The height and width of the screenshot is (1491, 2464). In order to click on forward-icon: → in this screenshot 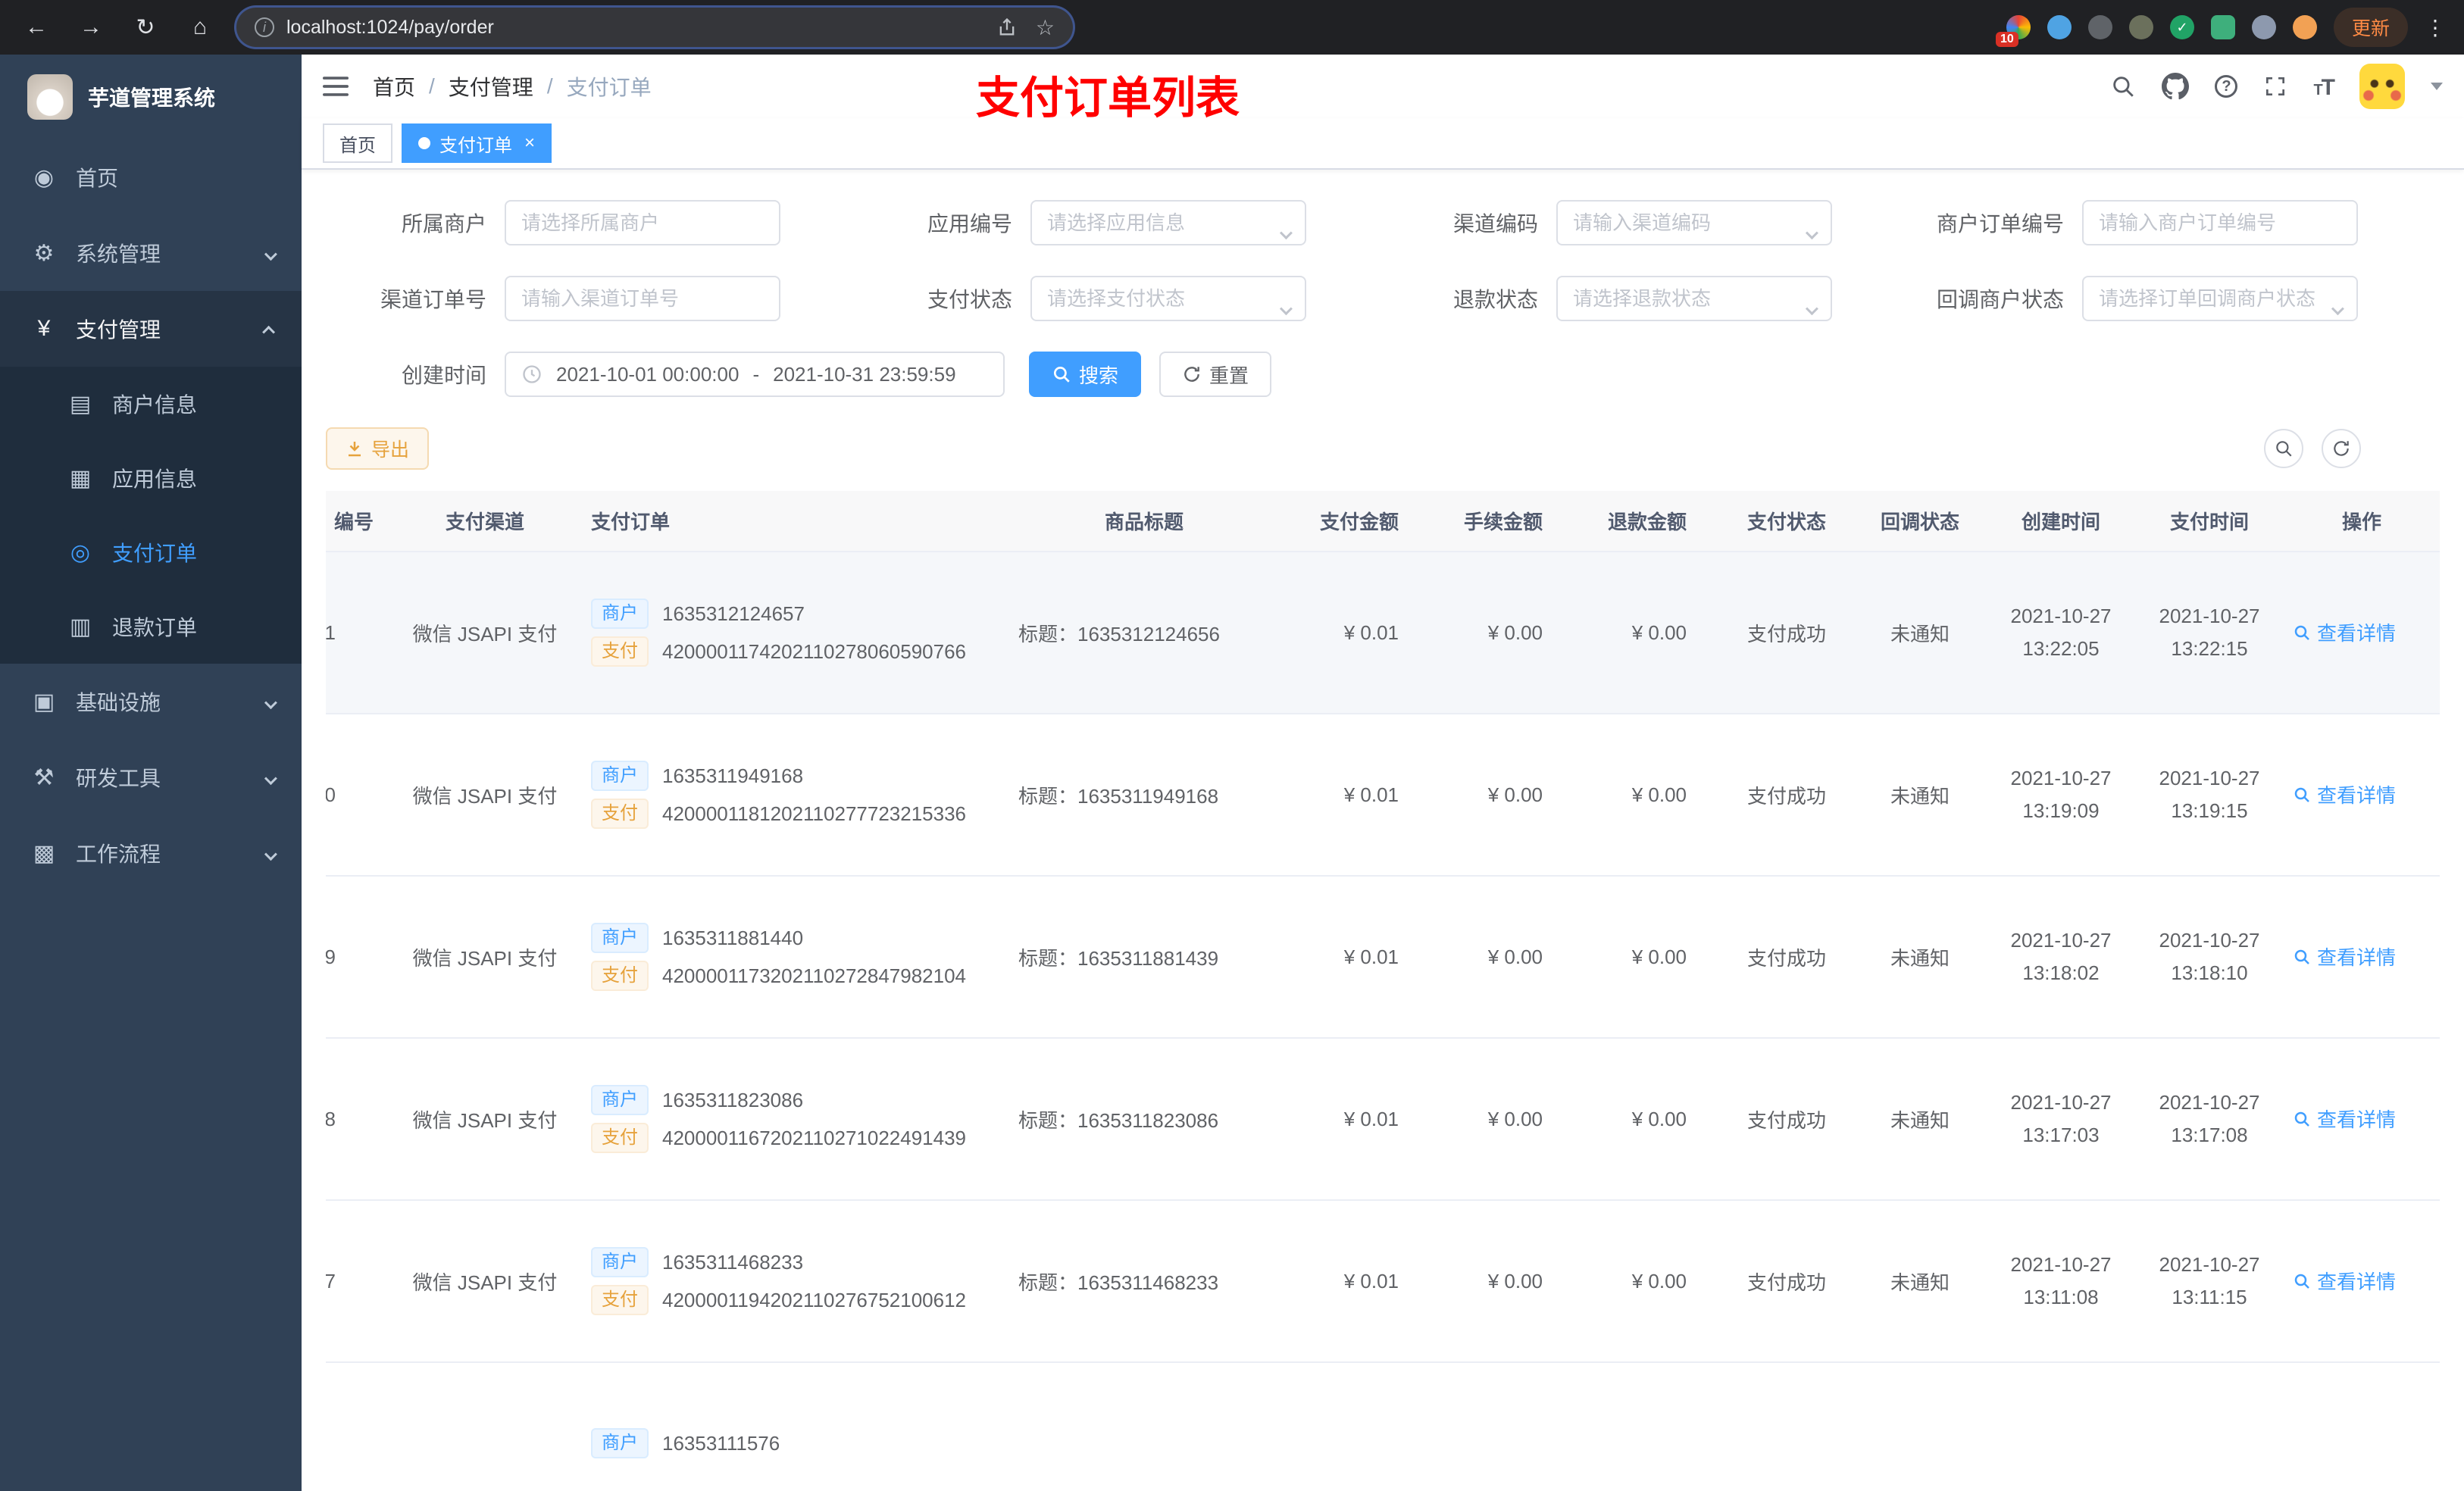, I will do `click(91, 27)`.